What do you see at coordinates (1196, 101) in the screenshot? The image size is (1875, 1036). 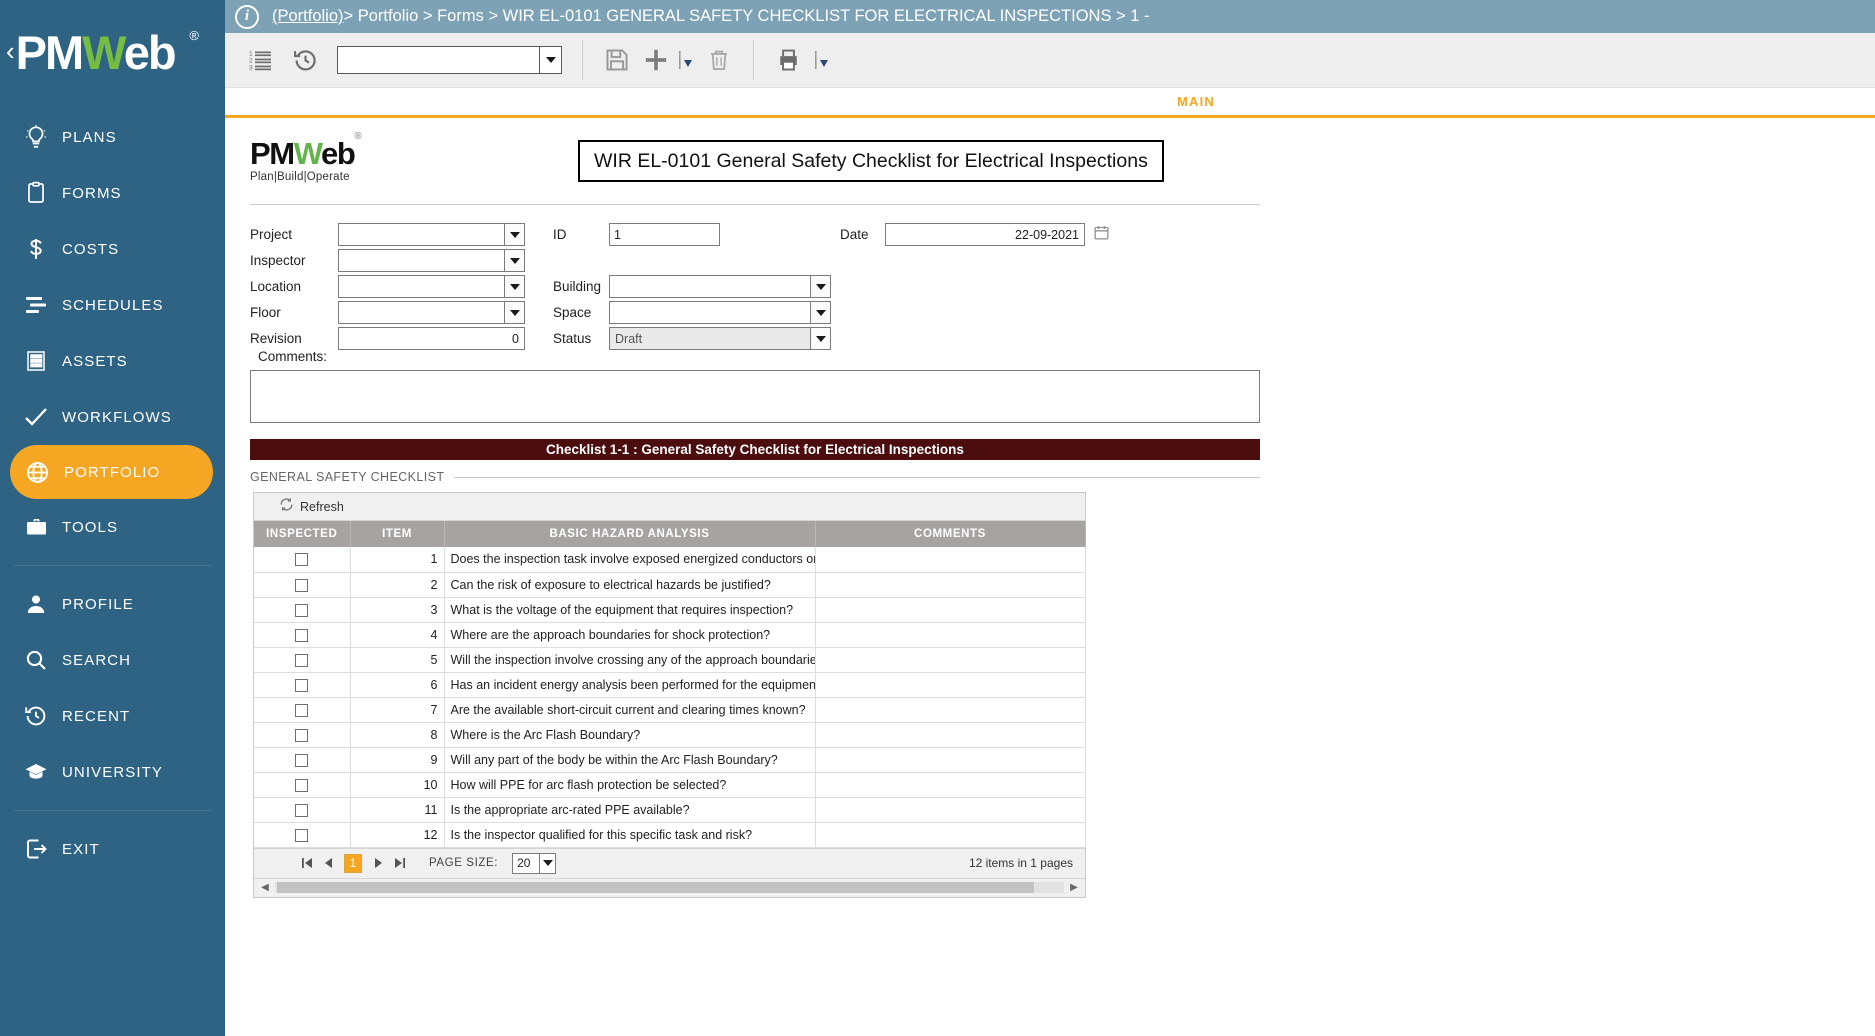 I see `tab-main: MAIN` at bounding box center [1196, 101].